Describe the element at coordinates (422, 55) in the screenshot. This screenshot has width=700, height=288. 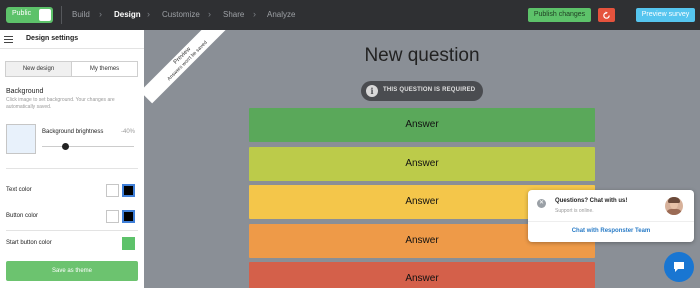
I see `question-title: New question` at that location.